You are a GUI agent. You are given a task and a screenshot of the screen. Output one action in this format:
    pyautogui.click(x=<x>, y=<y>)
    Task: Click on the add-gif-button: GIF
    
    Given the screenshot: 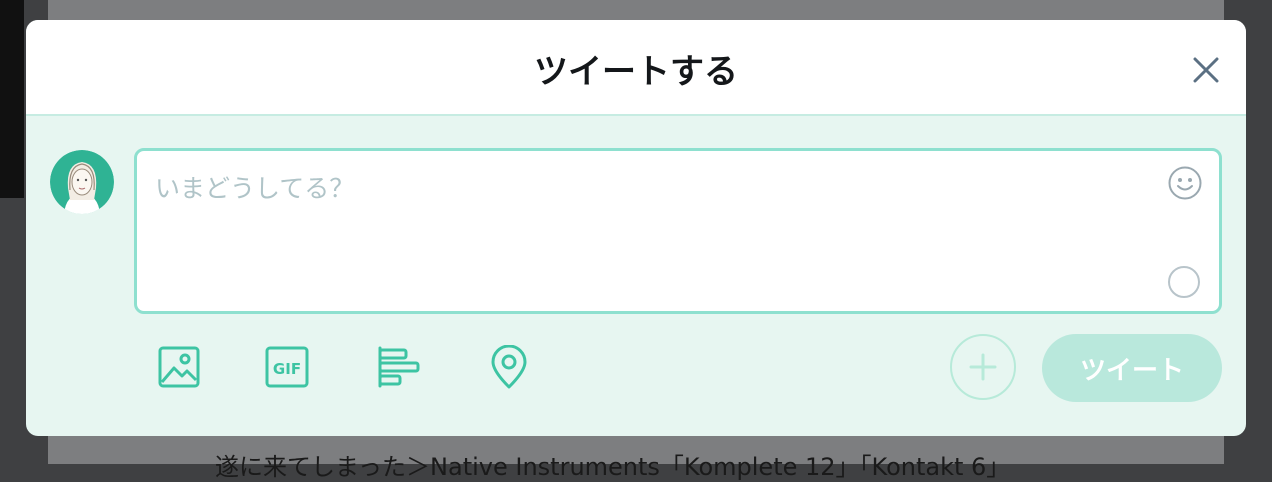 What is the action you would take?
    pyautogui.click(x=287, y=367)
    